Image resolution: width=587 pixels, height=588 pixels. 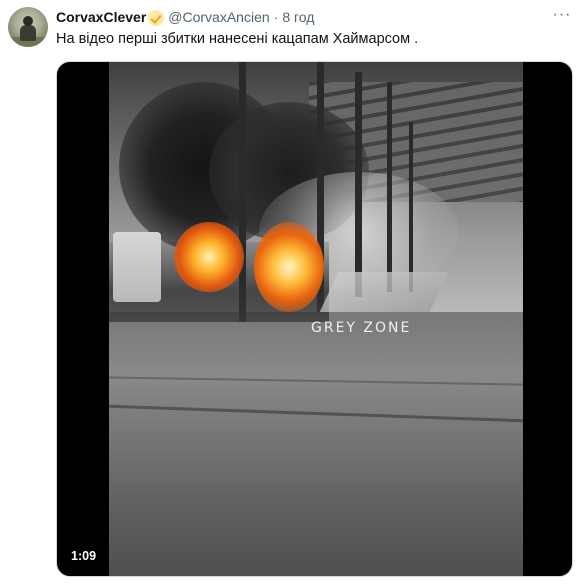 I want to click on more-options-button: ···, so click(x=562, y=15).